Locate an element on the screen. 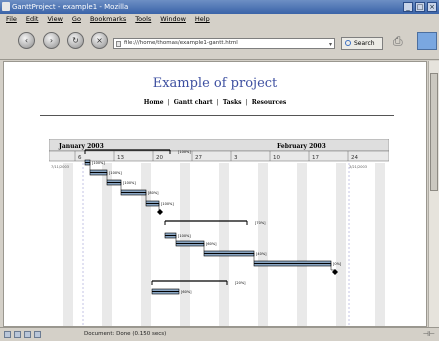 Image resolution: width=439 pixels, height=341 pixels. window-menu-icon is located at coordinates (6, 6).